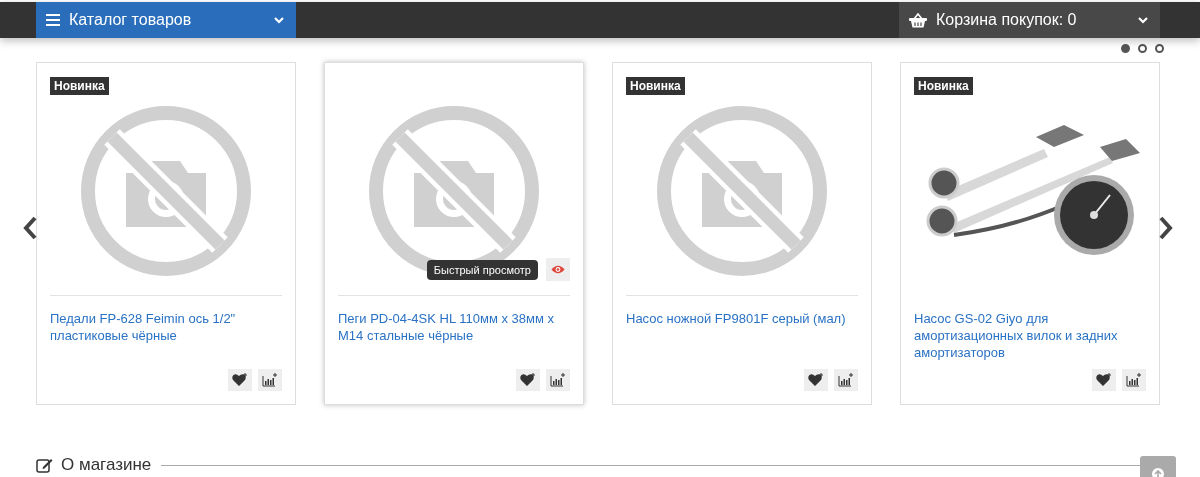 The width and height of the screenshot is (1200, 477). Describe the element at coordinates (30, 228) in the screenshot. I see `chevron-left-icon` at that location.